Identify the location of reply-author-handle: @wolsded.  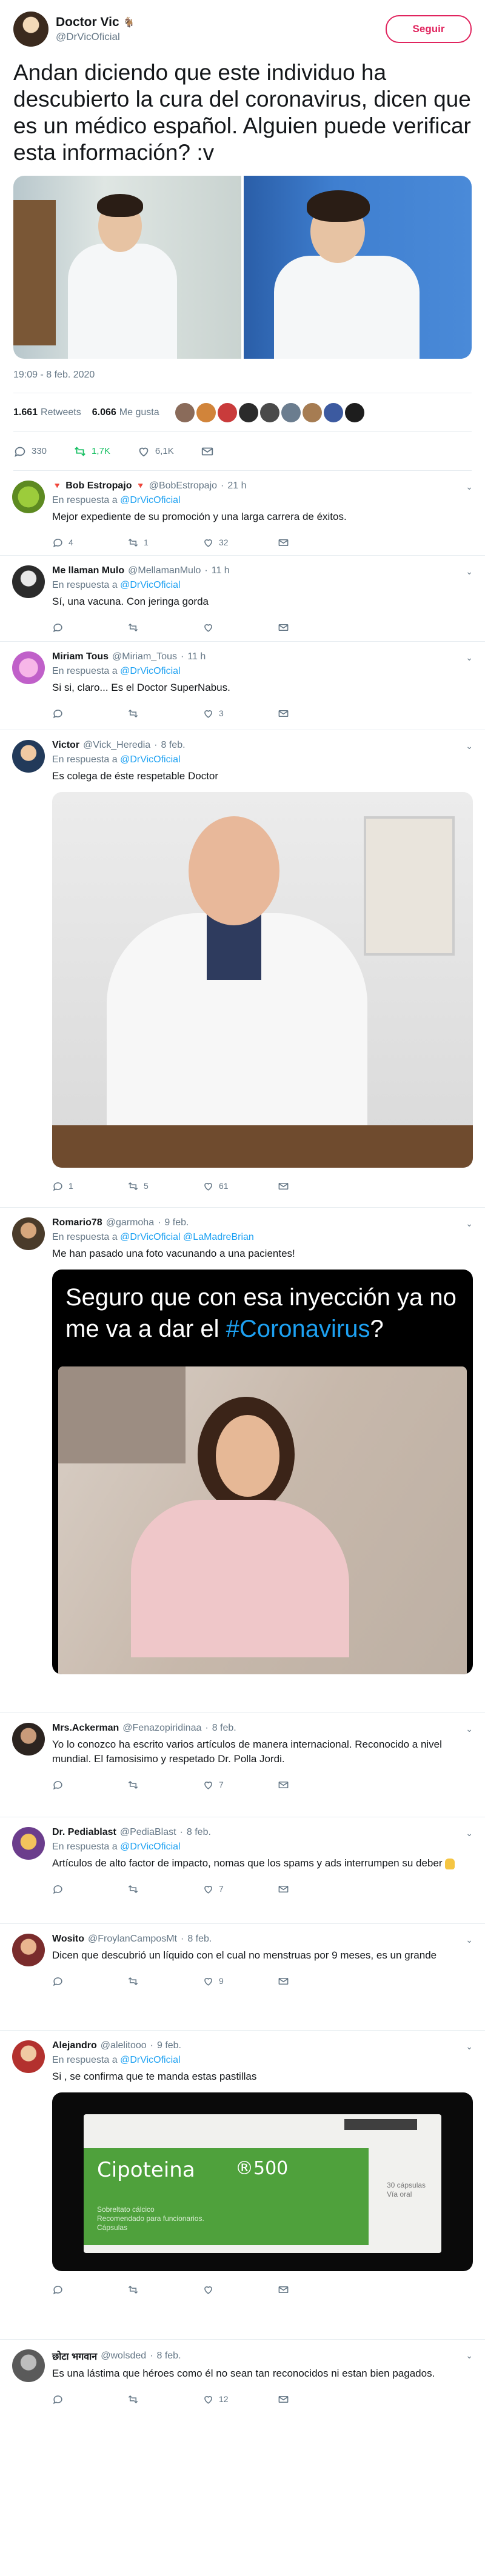
(123, 2356).